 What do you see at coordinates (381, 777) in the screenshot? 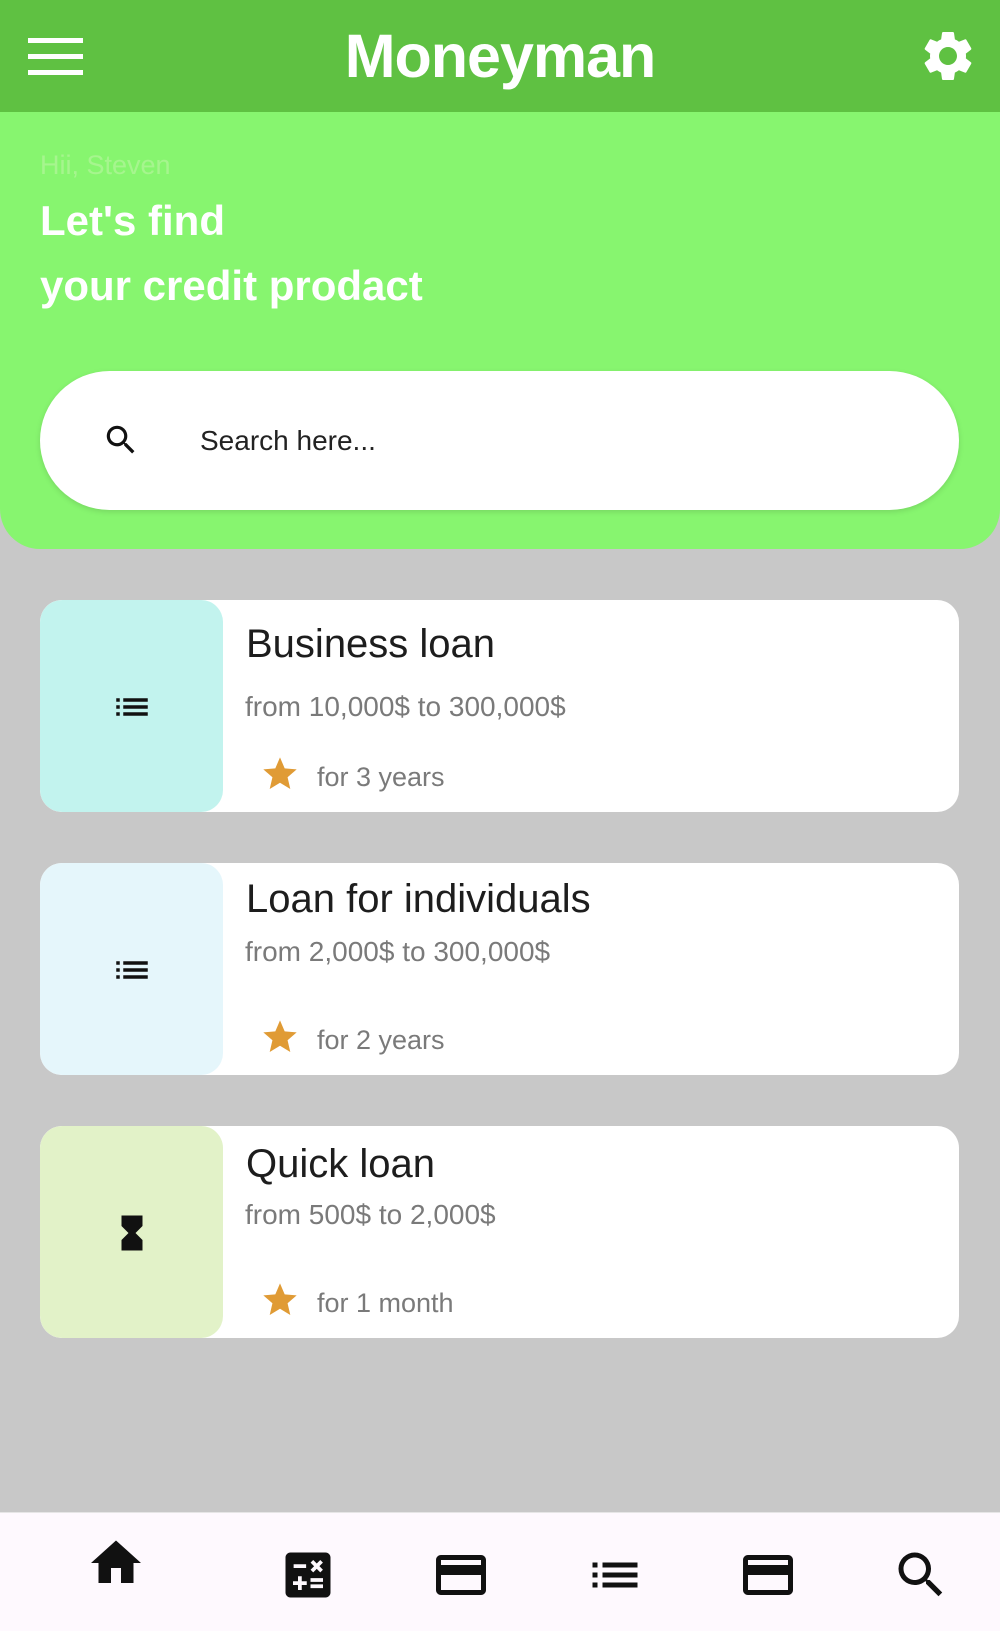
I see `loan-term: for 3 years` at bounding box center [381, 777].